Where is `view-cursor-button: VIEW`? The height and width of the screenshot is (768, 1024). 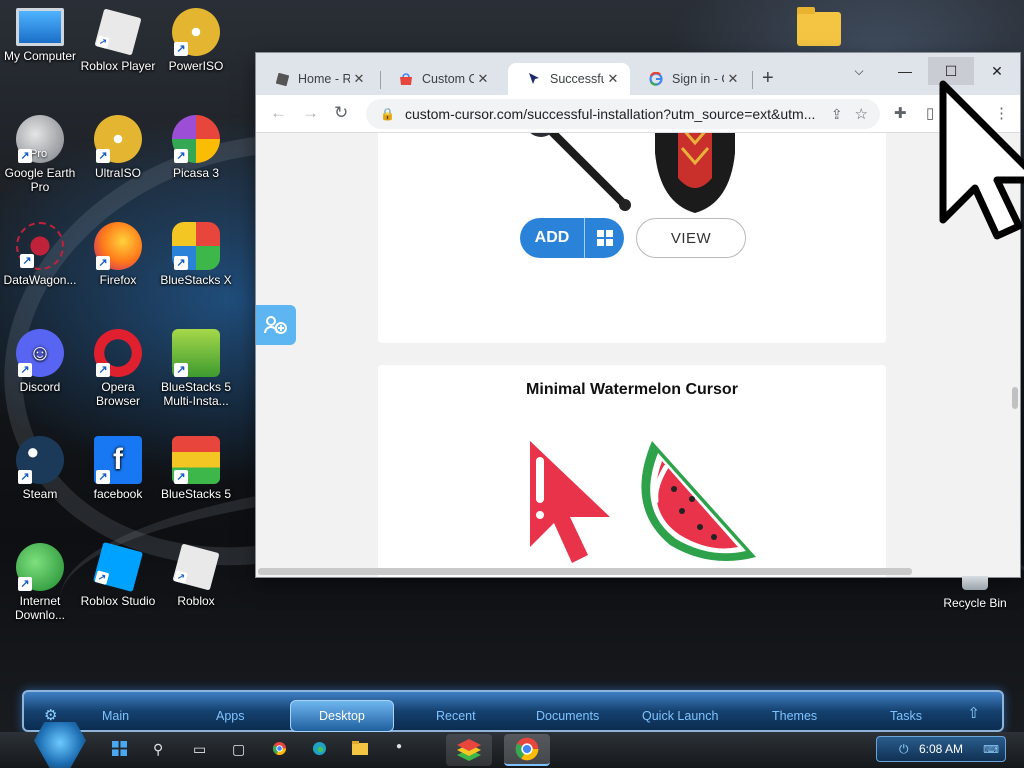
view-cursor-button: VIEW is located at coordinates (691, 238).